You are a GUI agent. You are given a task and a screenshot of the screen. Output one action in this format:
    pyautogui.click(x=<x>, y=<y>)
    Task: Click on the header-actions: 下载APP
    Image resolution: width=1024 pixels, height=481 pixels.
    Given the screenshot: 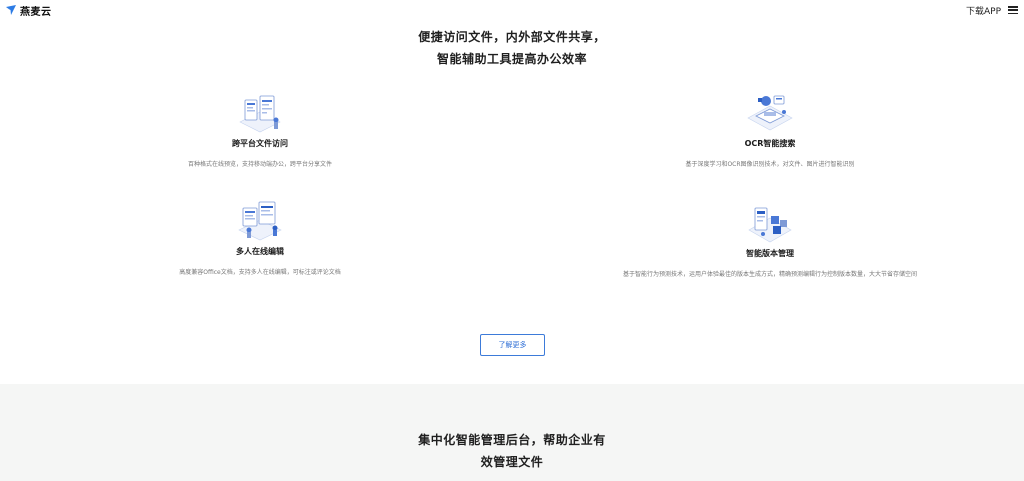 What is the action you would take?
    pyautogui.click(x=992, y=10)
    